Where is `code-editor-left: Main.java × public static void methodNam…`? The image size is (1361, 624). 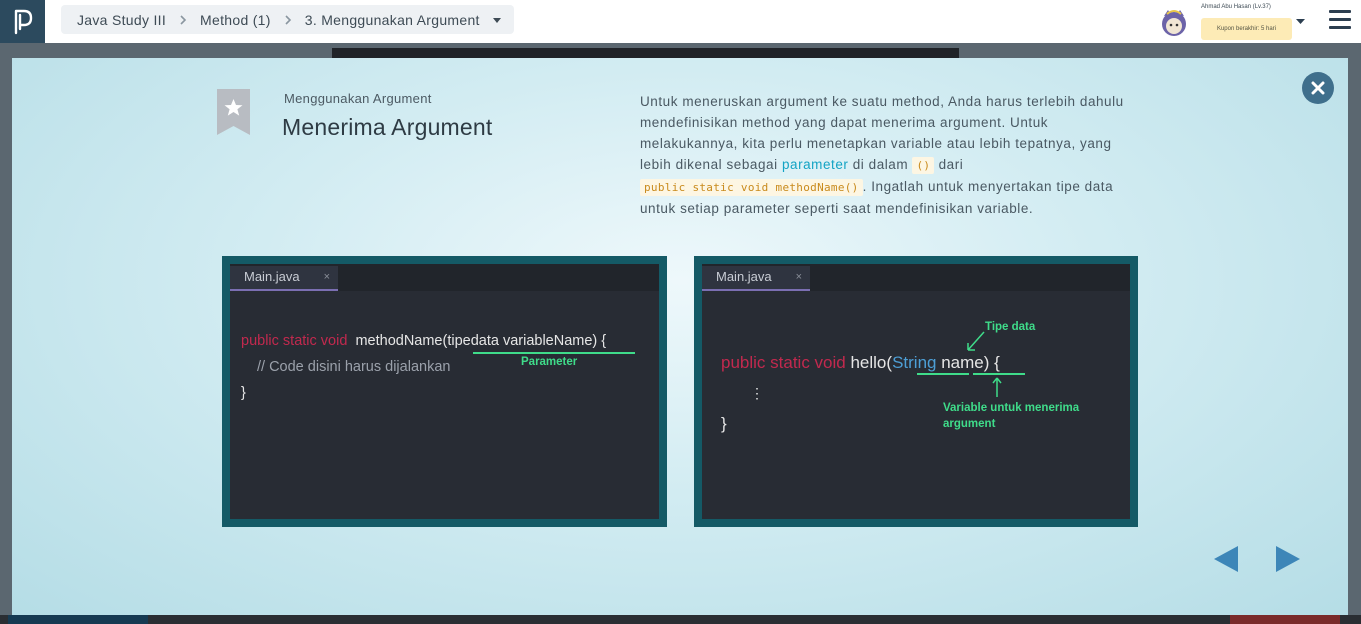 code-editor-left: Main.java × public static void methodNam… is located at coordinates (444, 391).